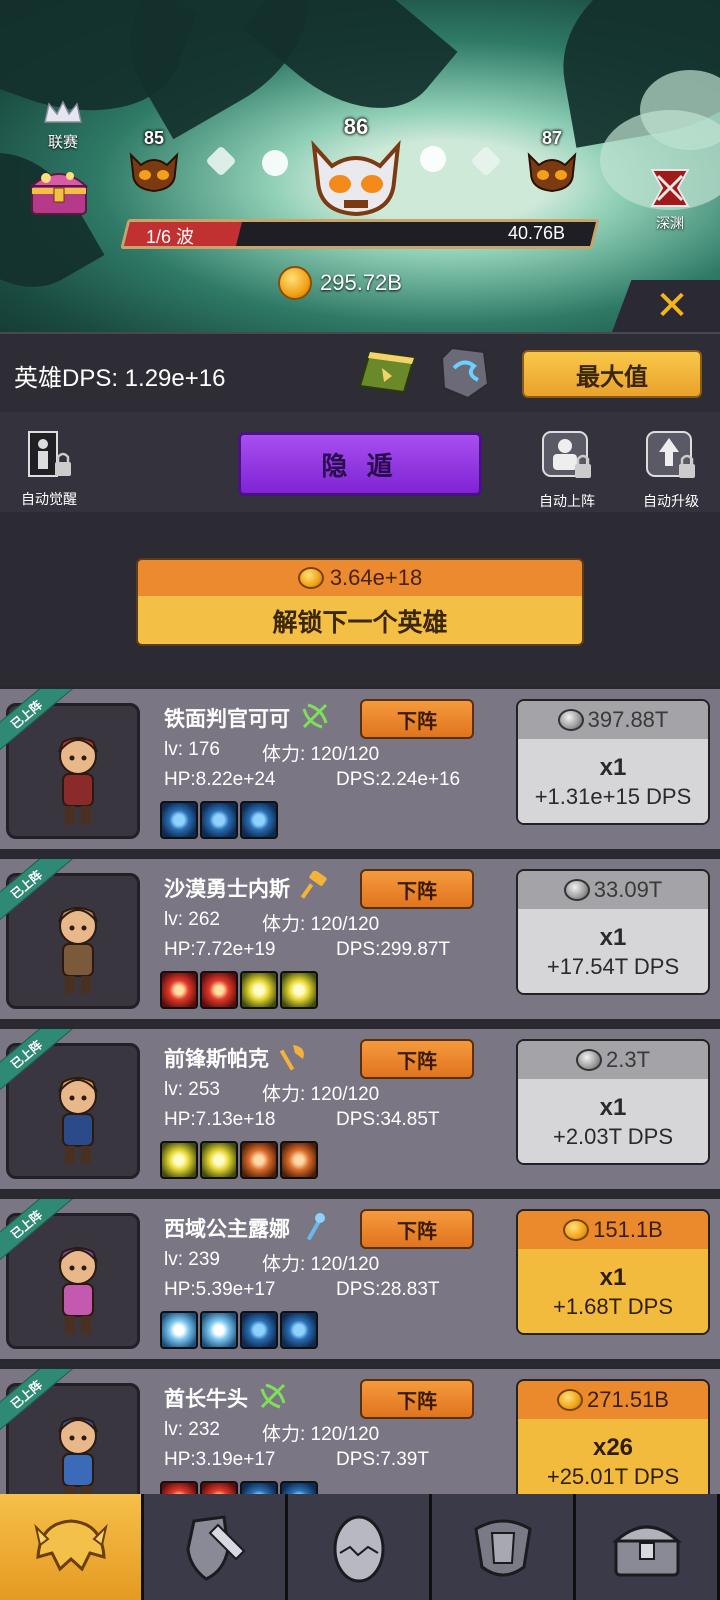  What do you see at coordinates (666, 306) in the screenshot?
I see `close-button: ✕` at bounding box center [666, 306].